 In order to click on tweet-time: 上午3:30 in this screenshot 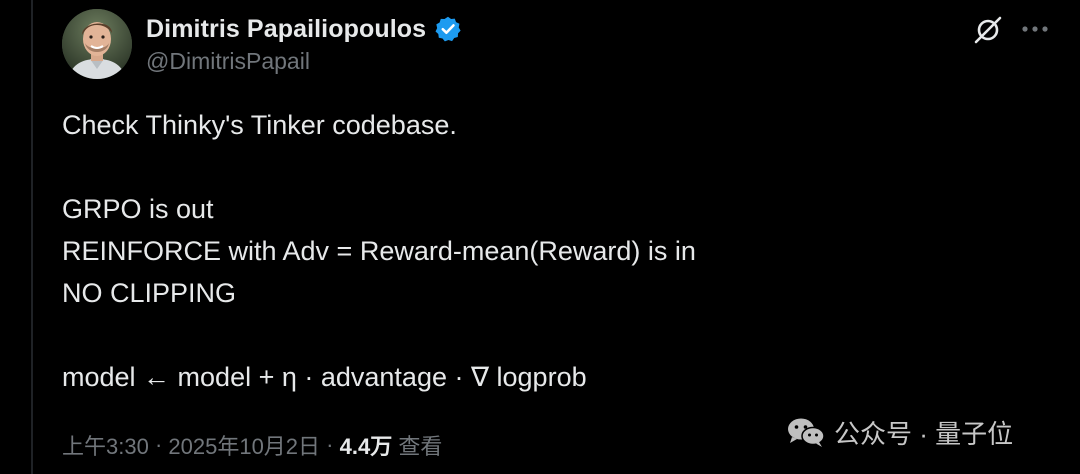, I will do `click(105, 445)`.